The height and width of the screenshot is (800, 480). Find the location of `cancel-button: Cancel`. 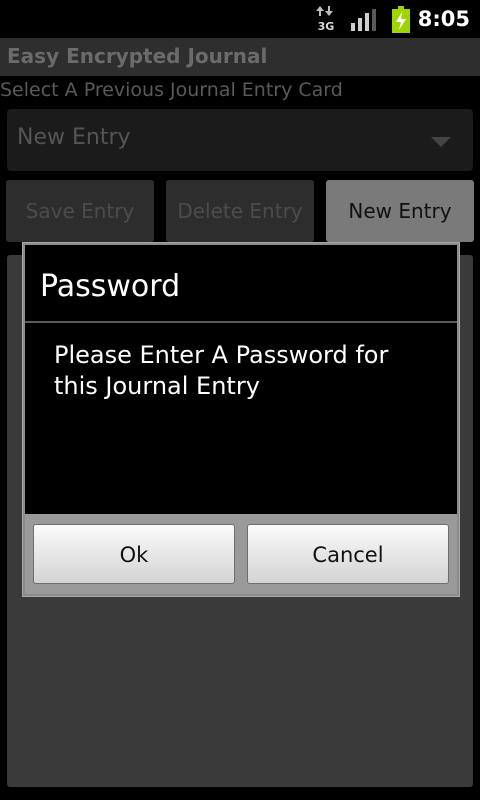

cancel-button: Cancel is located at coordinates (348, 554).